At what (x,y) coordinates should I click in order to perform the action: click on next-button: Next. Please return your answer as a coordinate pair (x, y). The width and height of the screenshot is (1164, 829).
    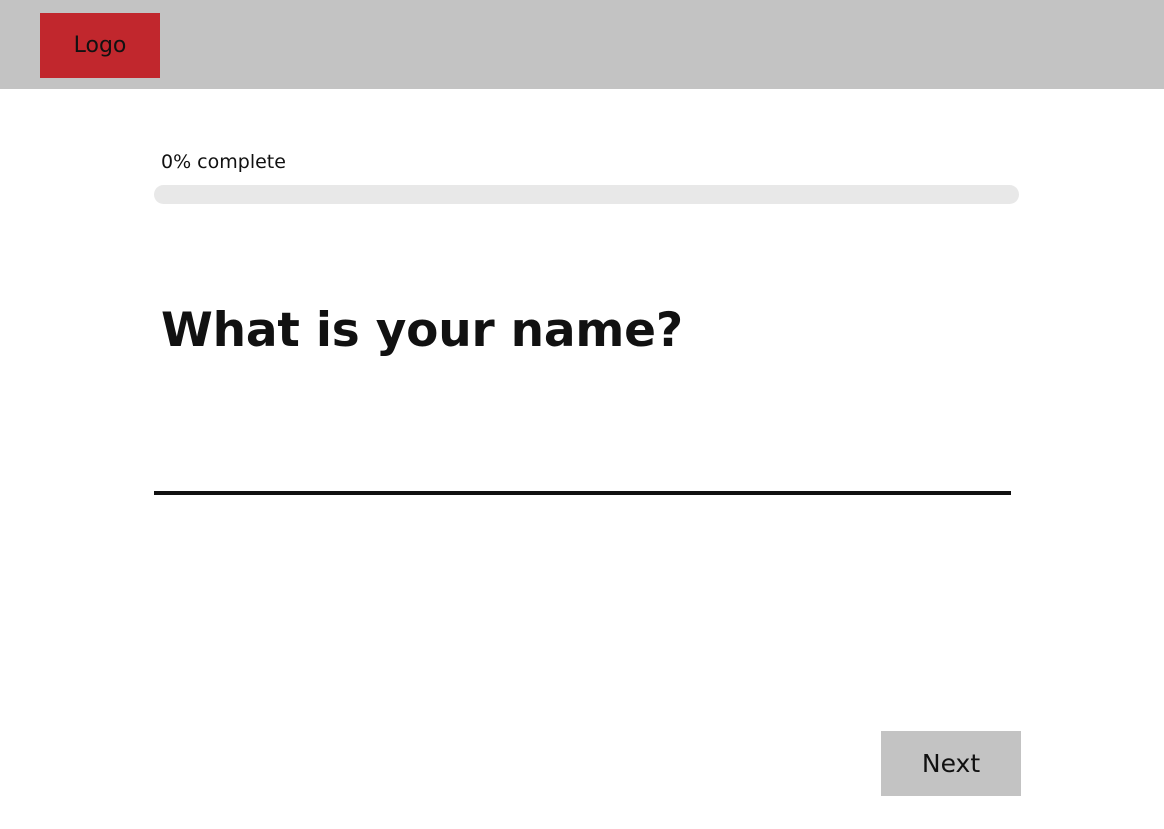
    Looking at the image, I should click on (951, 763).